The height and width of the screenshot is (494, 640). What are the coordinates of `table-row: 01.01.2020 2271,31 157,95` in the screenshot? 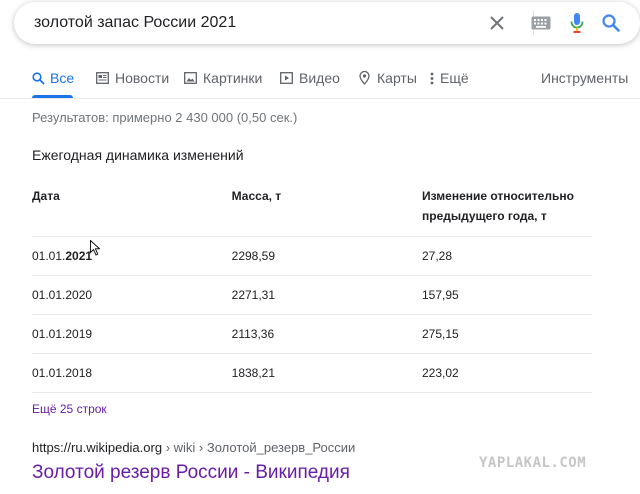 It's located at (312, 294).